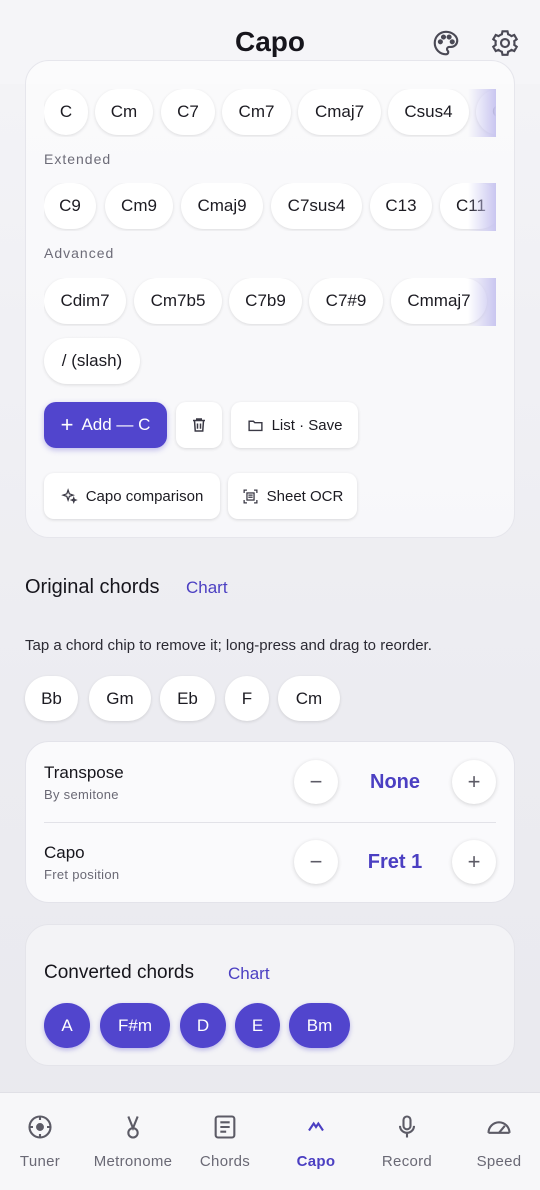 This screenshot has width=540, height=1190. Describe the element at coordinates (207, 588) in the screenshot. I see `original-chart-link: Chart` at that location.